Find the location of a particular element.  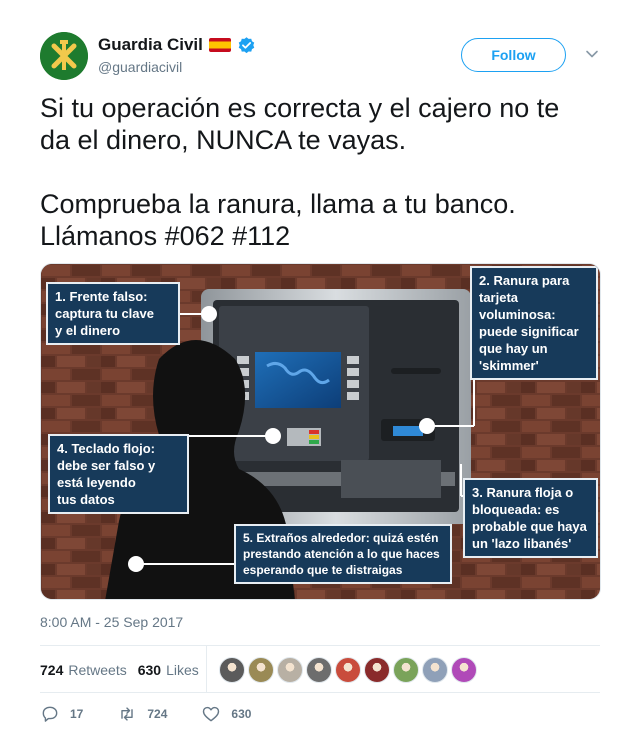

name-row: Guardia Civil is located at coordinates (177, 45).